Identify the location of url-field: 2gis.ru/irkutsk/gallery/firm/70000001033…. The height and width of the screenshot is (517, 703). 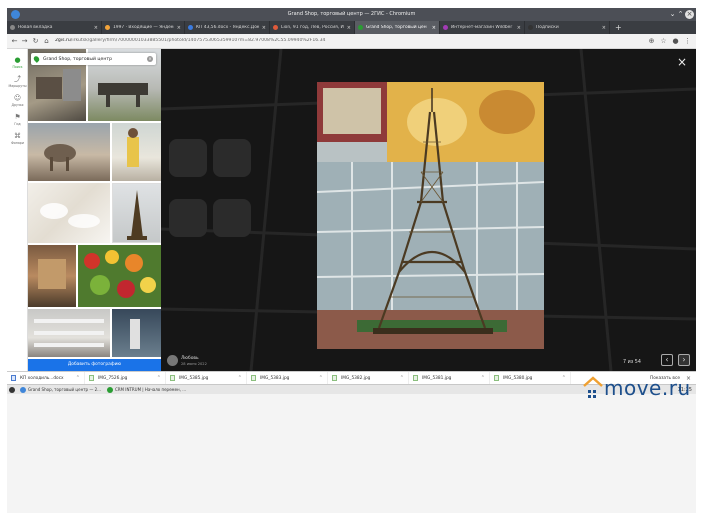
(325, 42).